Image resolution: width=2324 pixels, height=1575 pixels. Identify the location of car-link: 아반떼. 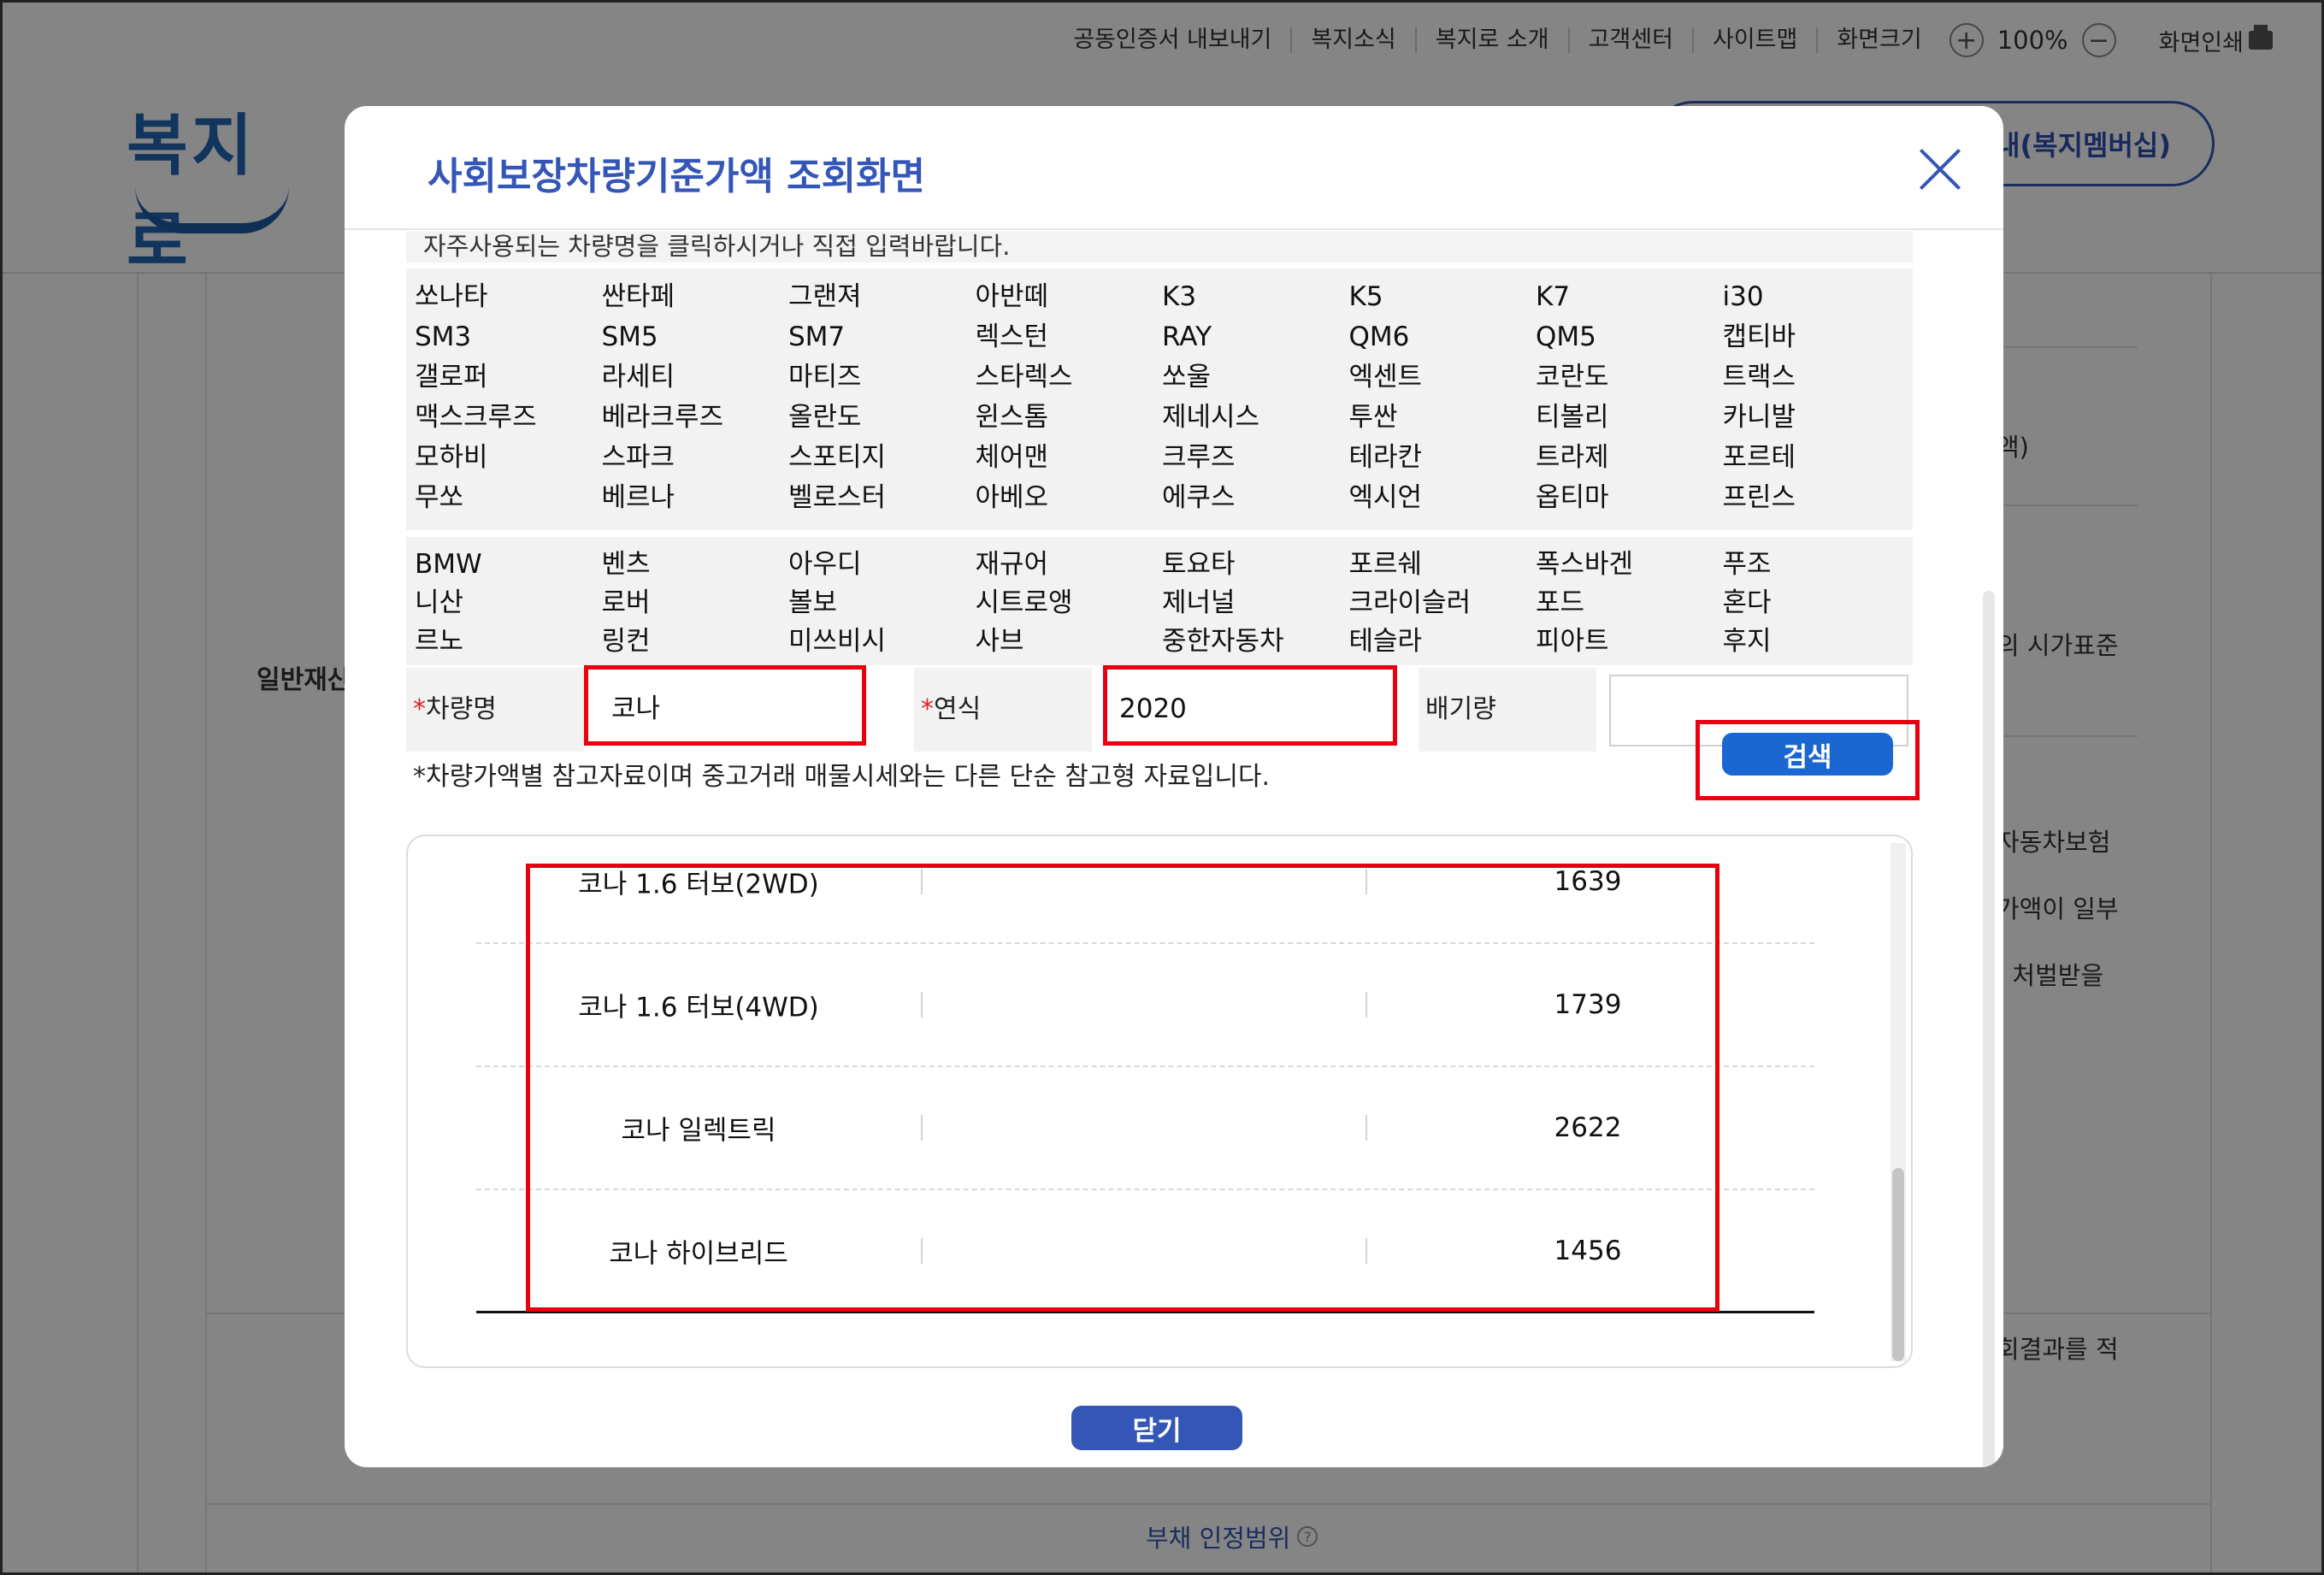
(1069, 297).